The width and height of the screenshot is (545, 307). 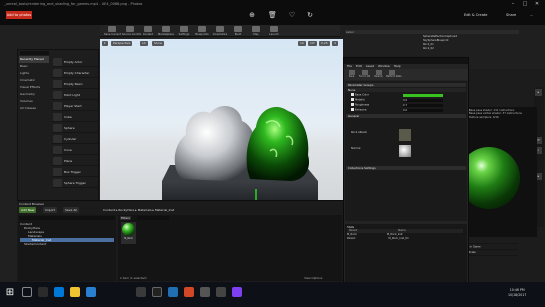 I want to click on trash-icon: 🗑, so click(x=272, y=15).